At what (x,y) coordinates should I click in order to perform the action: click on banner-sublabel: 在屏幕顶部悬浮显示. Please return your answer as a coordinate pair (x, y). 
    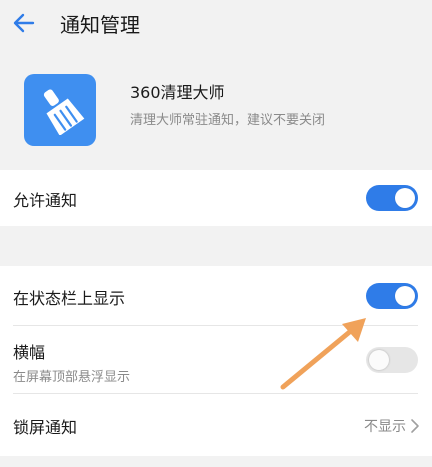
    Looking at the image, I should click on (72, 377).